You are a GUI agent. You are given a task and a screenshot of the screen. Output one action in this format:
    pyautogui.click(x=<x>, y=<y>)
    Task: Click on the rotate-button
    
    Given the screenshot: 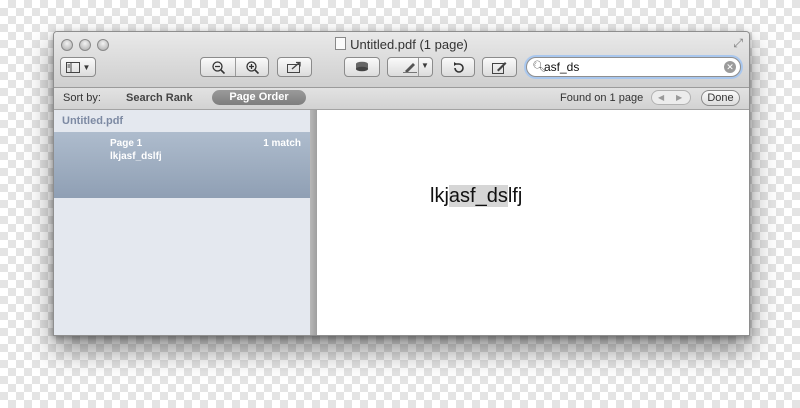 What is the action you would take?
    pyautogui.click(x=458, y=67)
    